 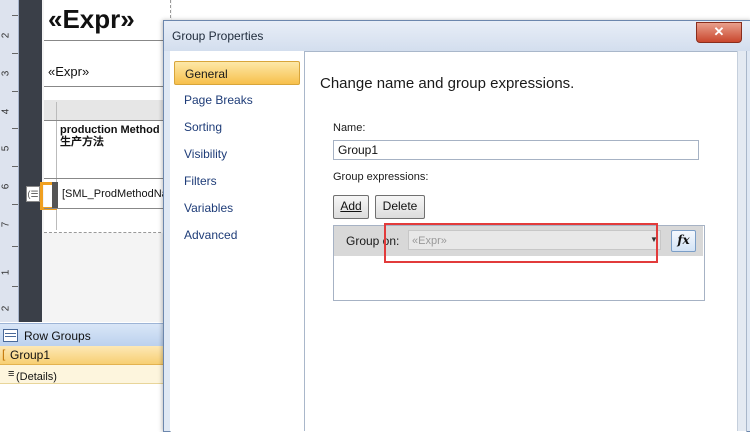 What do you see at coordinates (218, 36) in the screenshot?
I see `dialog-title: Group Properties` at bounding box center [218, 36].